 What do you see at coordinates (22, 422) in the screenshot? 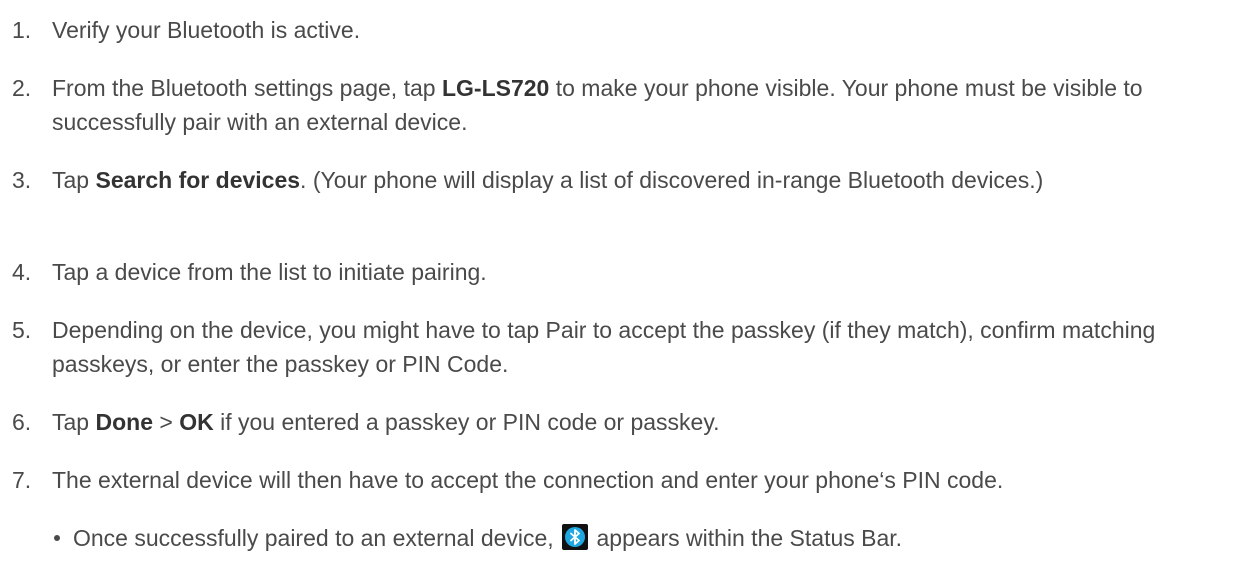
I see `step-number: 6.` at bounding box center [22, 422].